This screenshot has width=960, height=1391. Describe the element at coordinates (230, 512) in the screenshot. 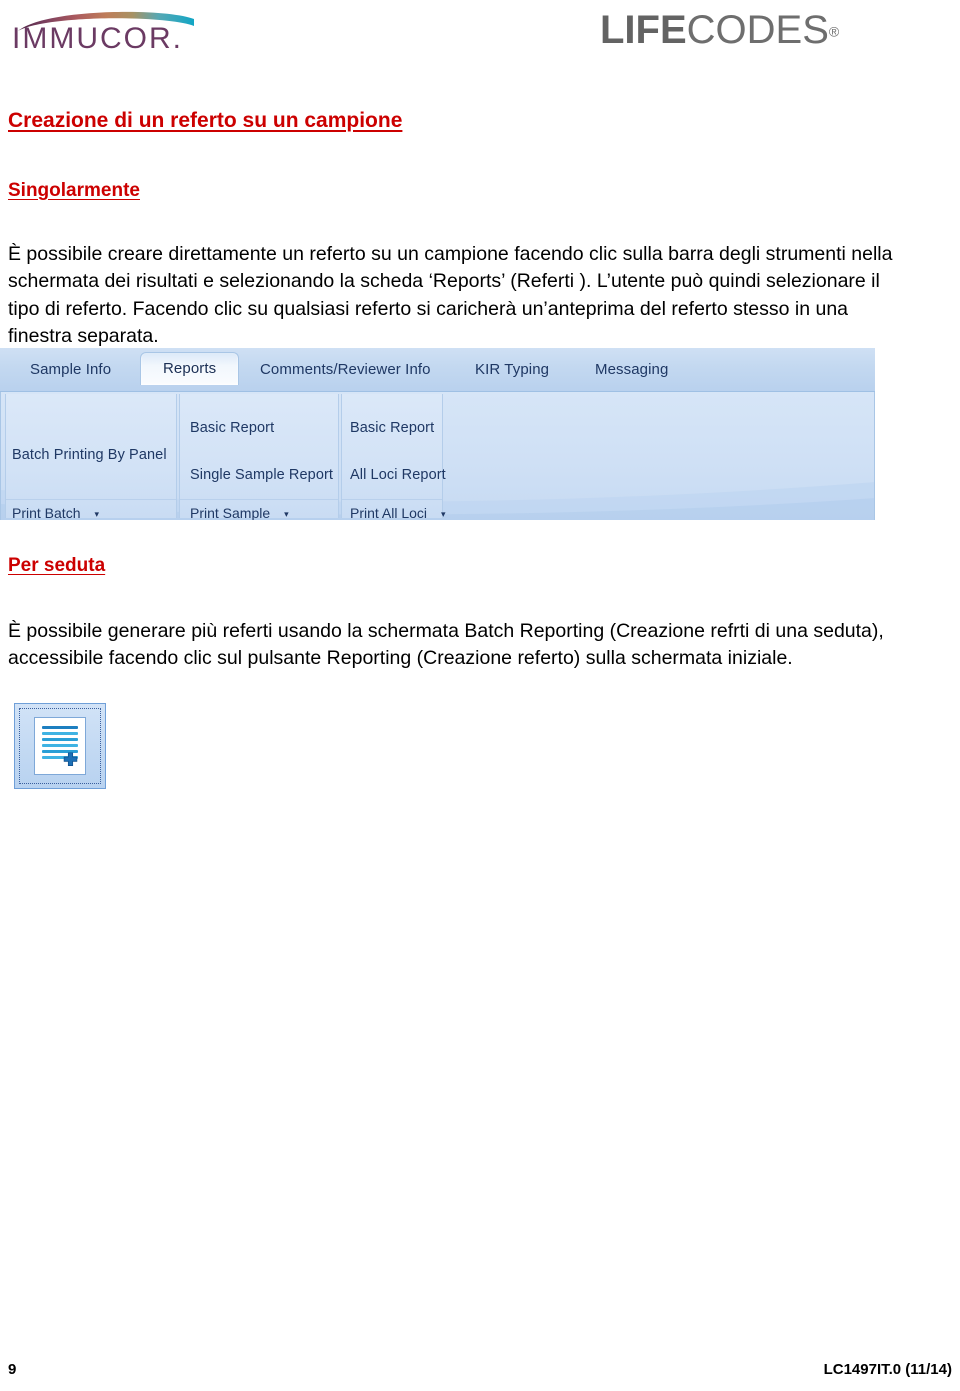

I see `ribbon-bottom-print-sample-label: Print Sample` at that location.